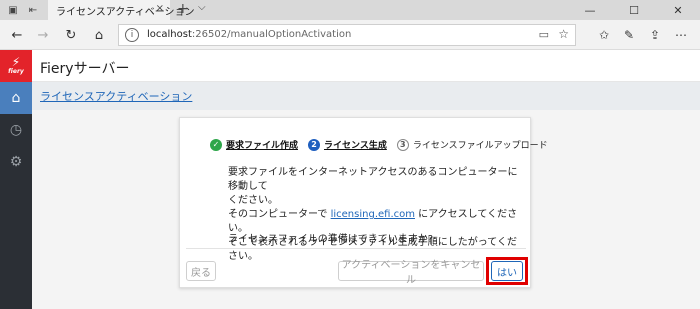 This screenshot has height=309, width=700. What do you see at coordinates (271, 34) in the screenshot?
I see `url-path: :26502/manualOptionActivation` at bounding box center [271, 34].